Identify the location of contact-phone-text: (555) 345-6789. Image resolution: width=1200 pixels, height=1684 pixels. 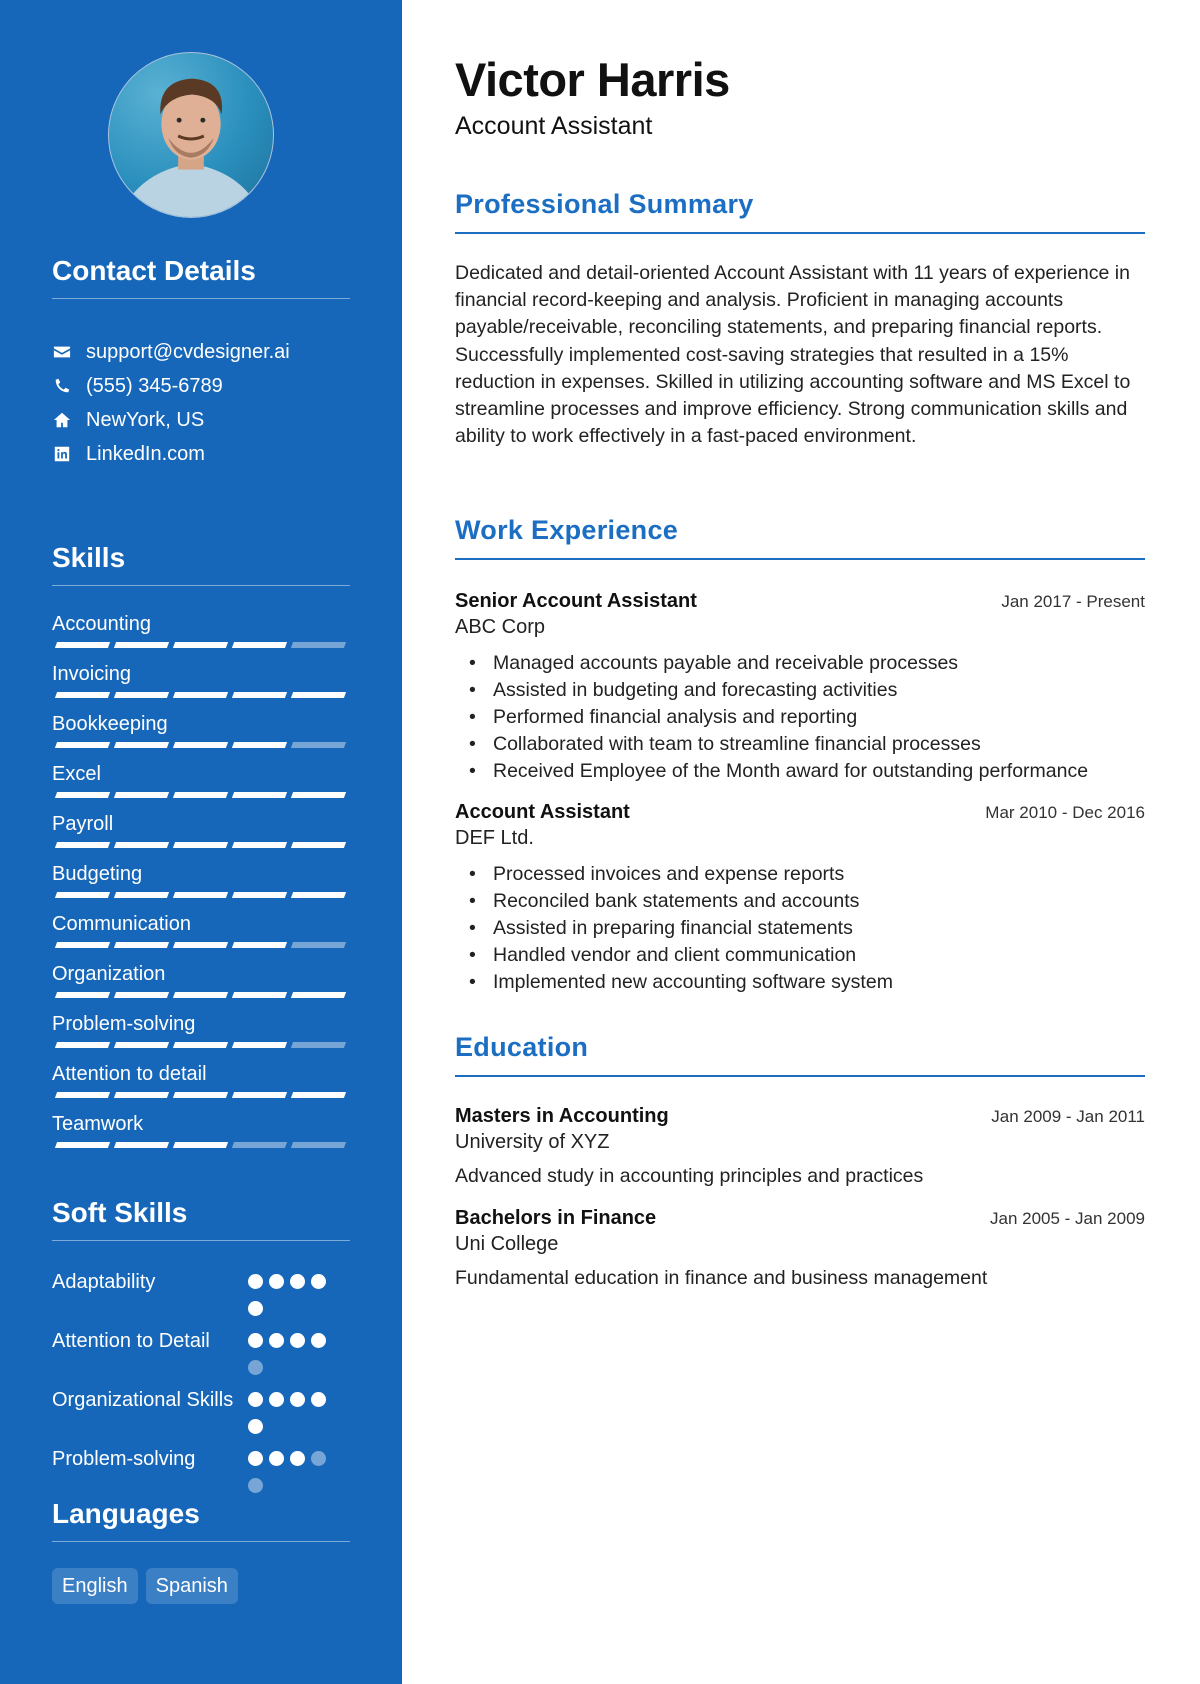
(154, 386).